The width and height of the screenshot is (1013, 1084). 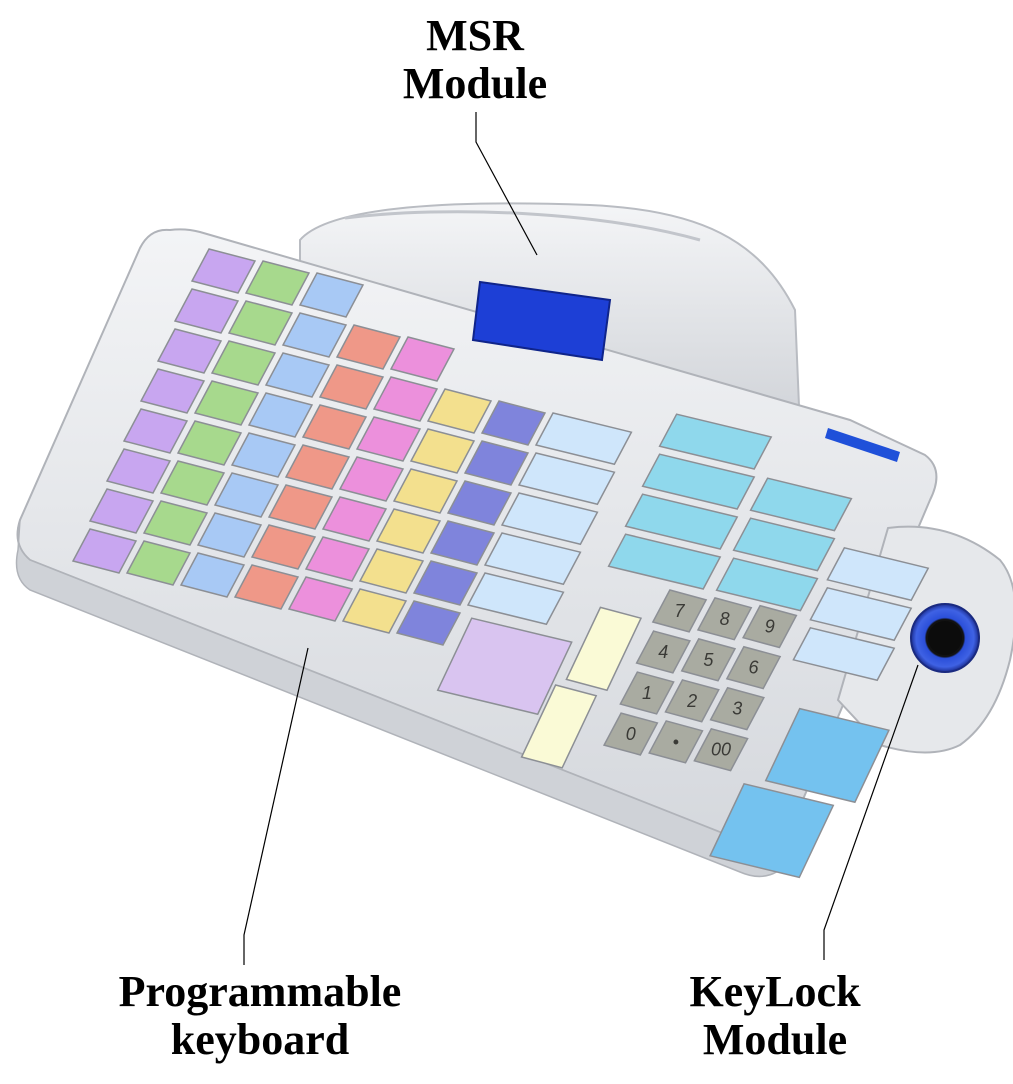 What do you see at coordinates (725, 619) in the screenshot?
I see `numpad-key-label: 8` at bounding box center [725, 619].